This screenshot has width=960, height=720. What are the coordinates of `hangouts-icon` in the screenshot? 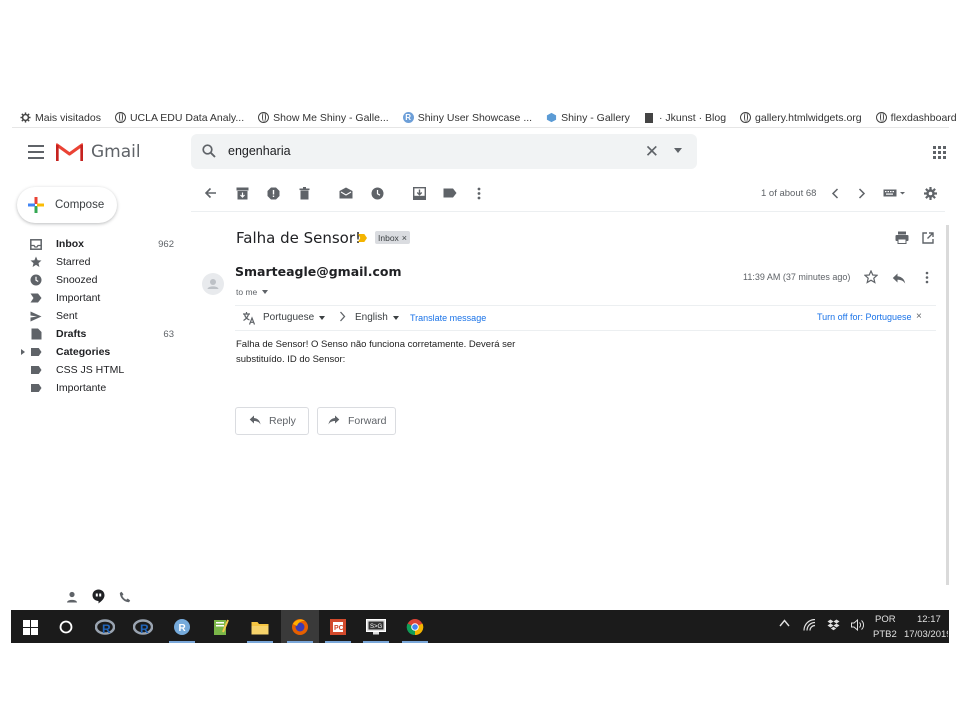 It's located at (98, 599).